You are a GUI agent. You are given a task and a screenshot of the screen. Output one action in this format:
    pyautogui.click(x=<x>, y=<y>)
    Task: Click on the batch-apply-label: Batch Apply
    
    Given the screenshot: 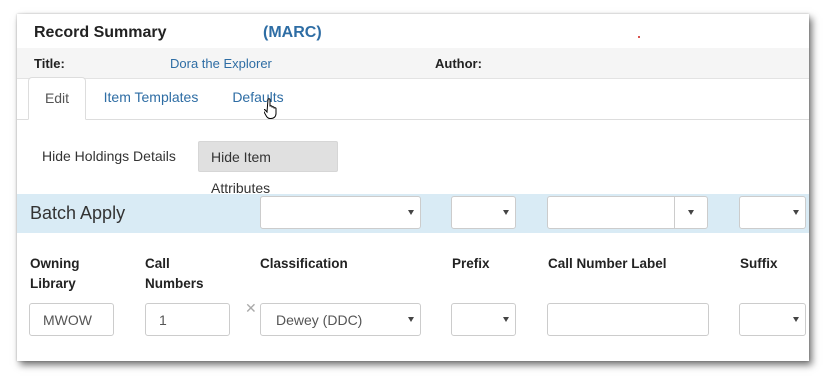 What is the action you would take?
    pyautogui.click(x=78, y=213)
    